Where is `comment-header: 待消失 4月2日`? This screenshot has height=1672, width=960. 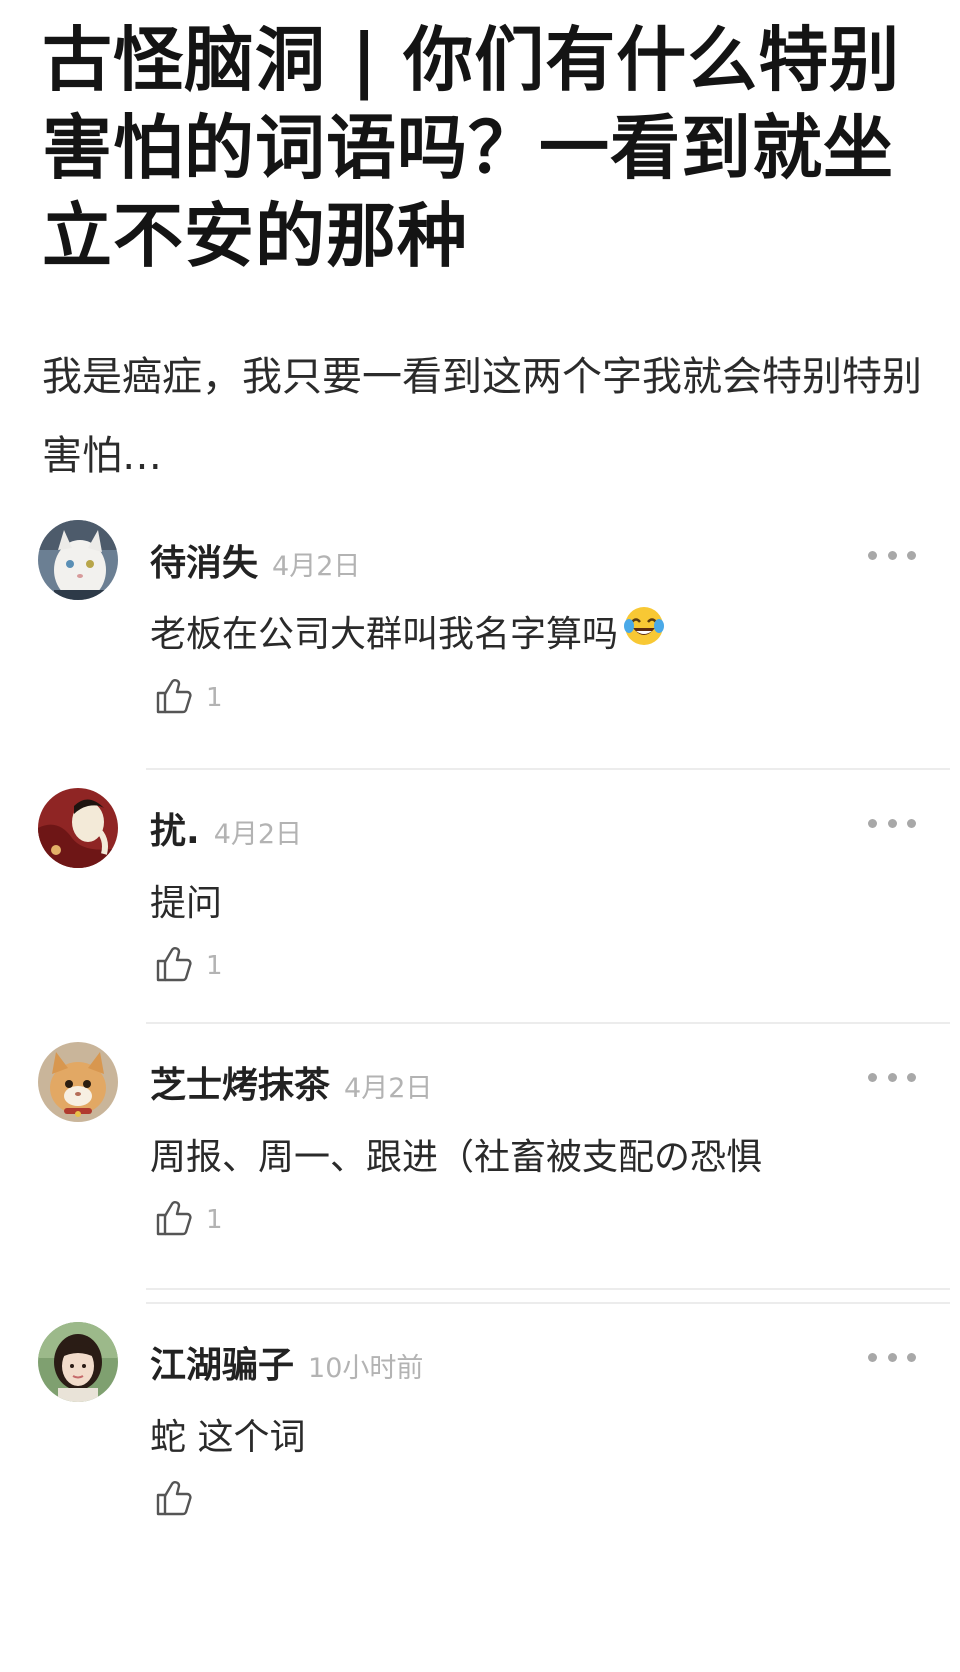
comment-header: 待消失 4月2日 is located at coordinates (255, 560).